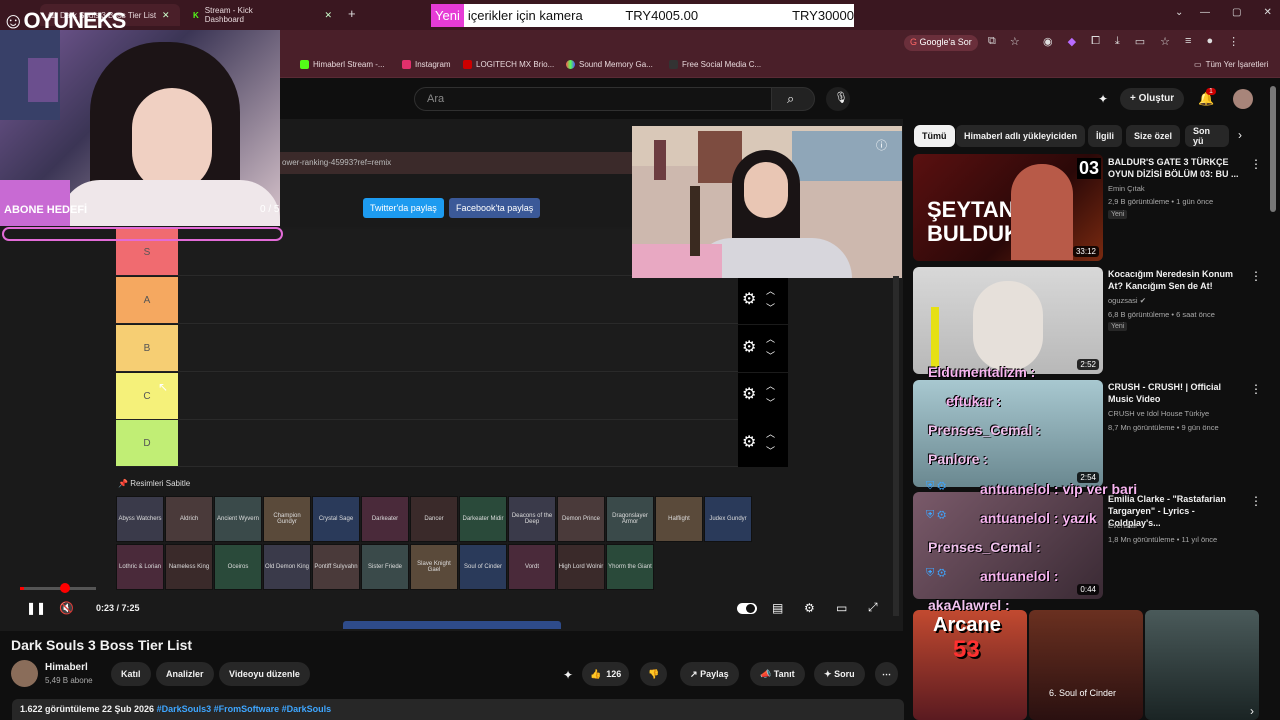  Describe the element at coordinates (1117, 41) in the screenshot. I see `download-icon: ⤓` at that location.